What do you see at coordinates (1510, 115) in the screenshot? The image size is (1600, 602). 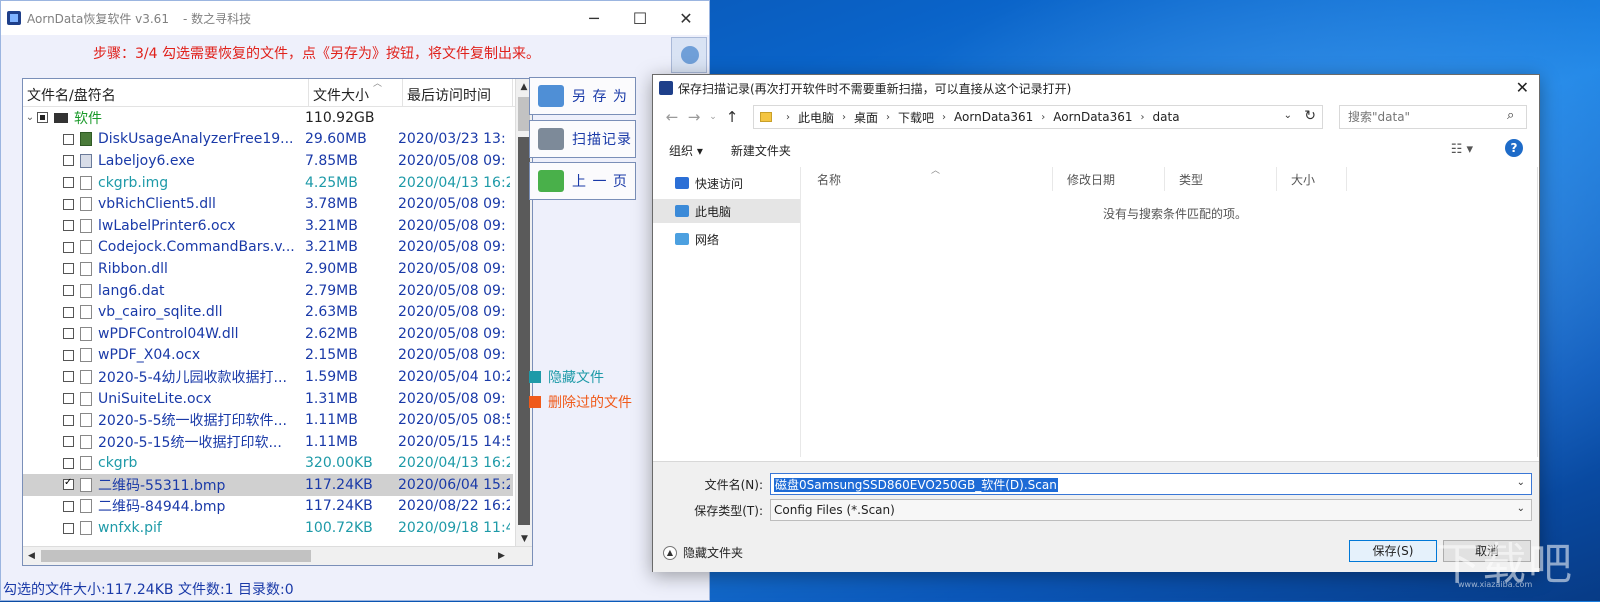 I see `search-icon: ⌕` at bounding box center [1510, 115].